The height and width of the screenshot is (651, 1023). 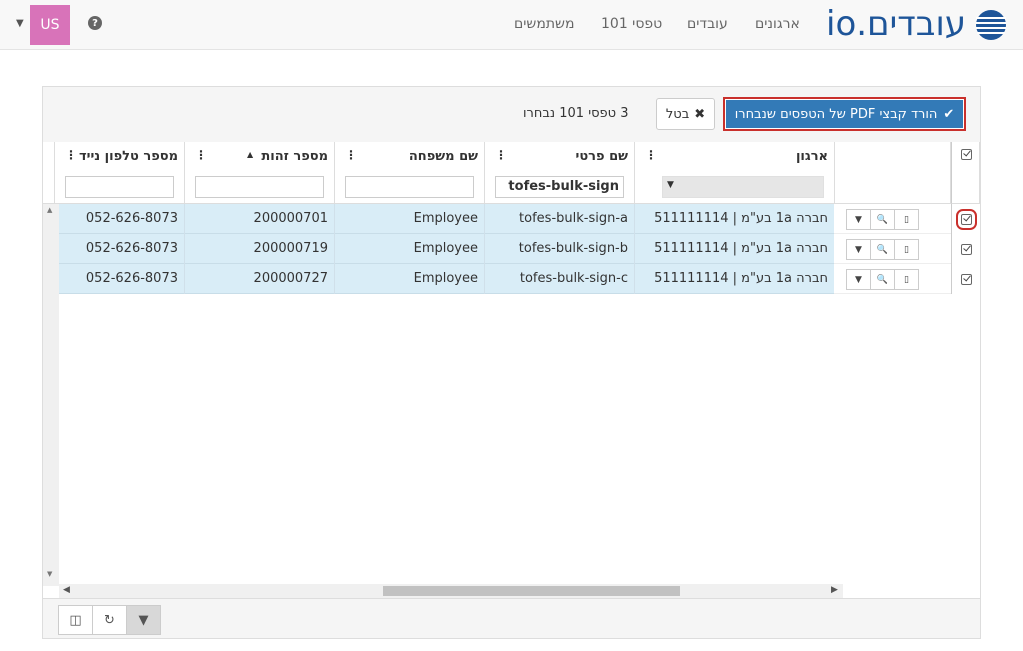 I want to click on scroll-right-icon: ▶, so click(x=834, y=590).